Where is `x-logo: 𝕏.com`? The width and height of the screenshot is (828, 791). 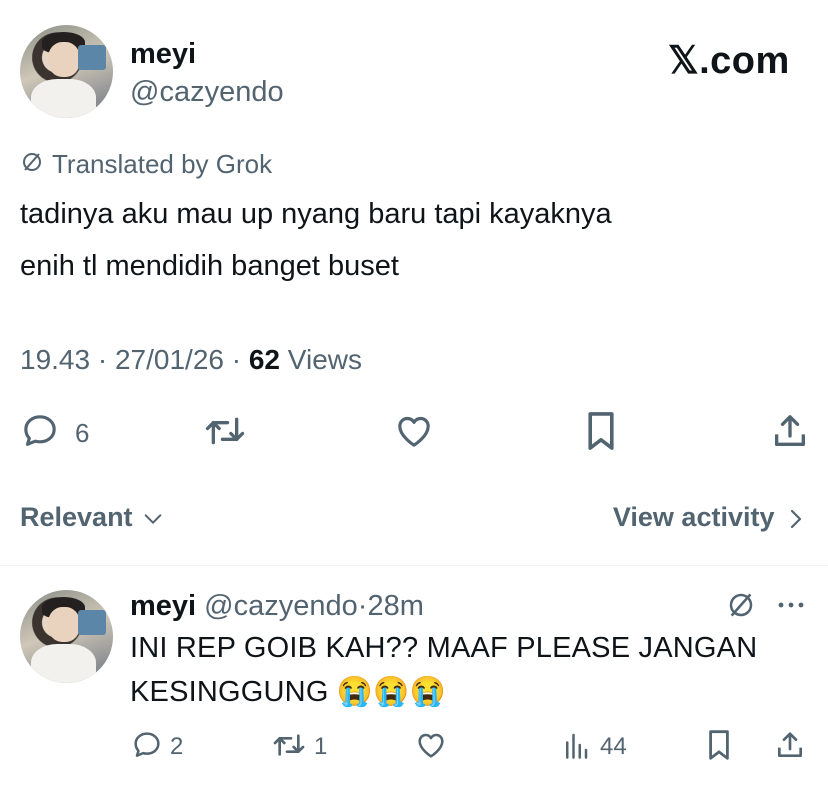 x-logo: 𝕏.com is located at coordinates (729, 61).